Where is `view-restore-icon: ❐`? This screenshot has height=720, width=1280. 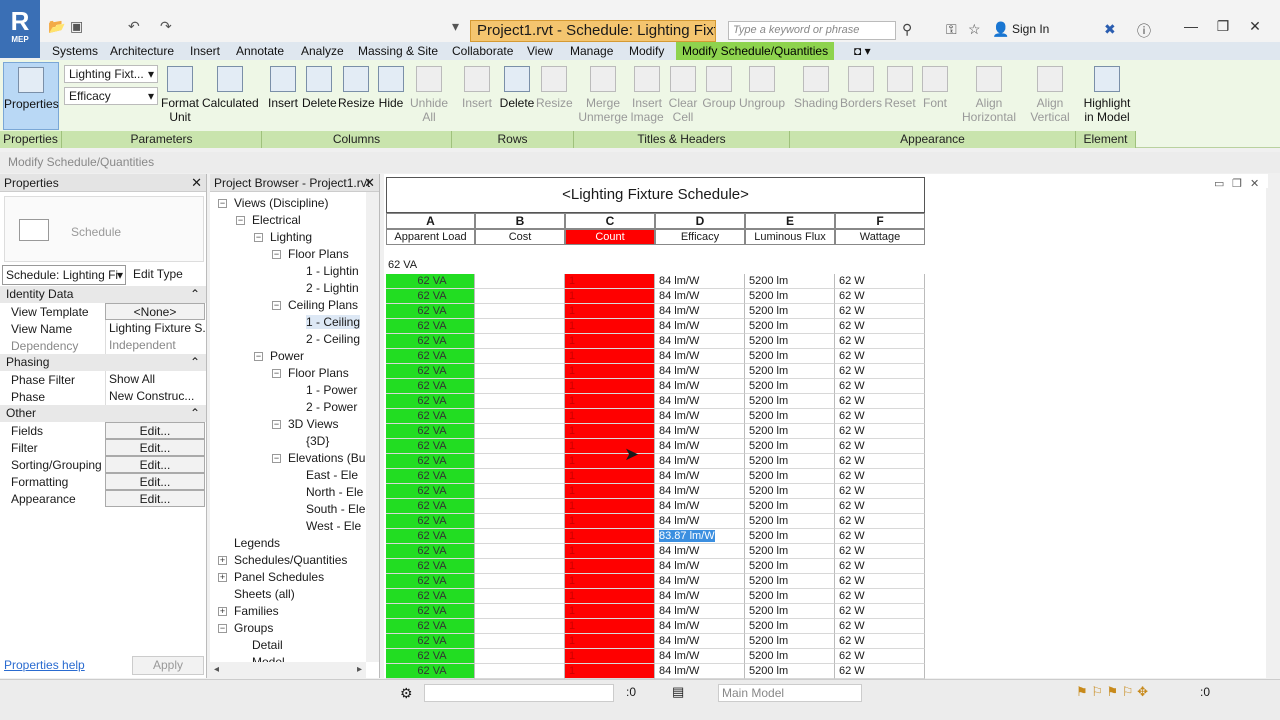
view-restore-icon: ❐ is located at coordinates (1237, 183).